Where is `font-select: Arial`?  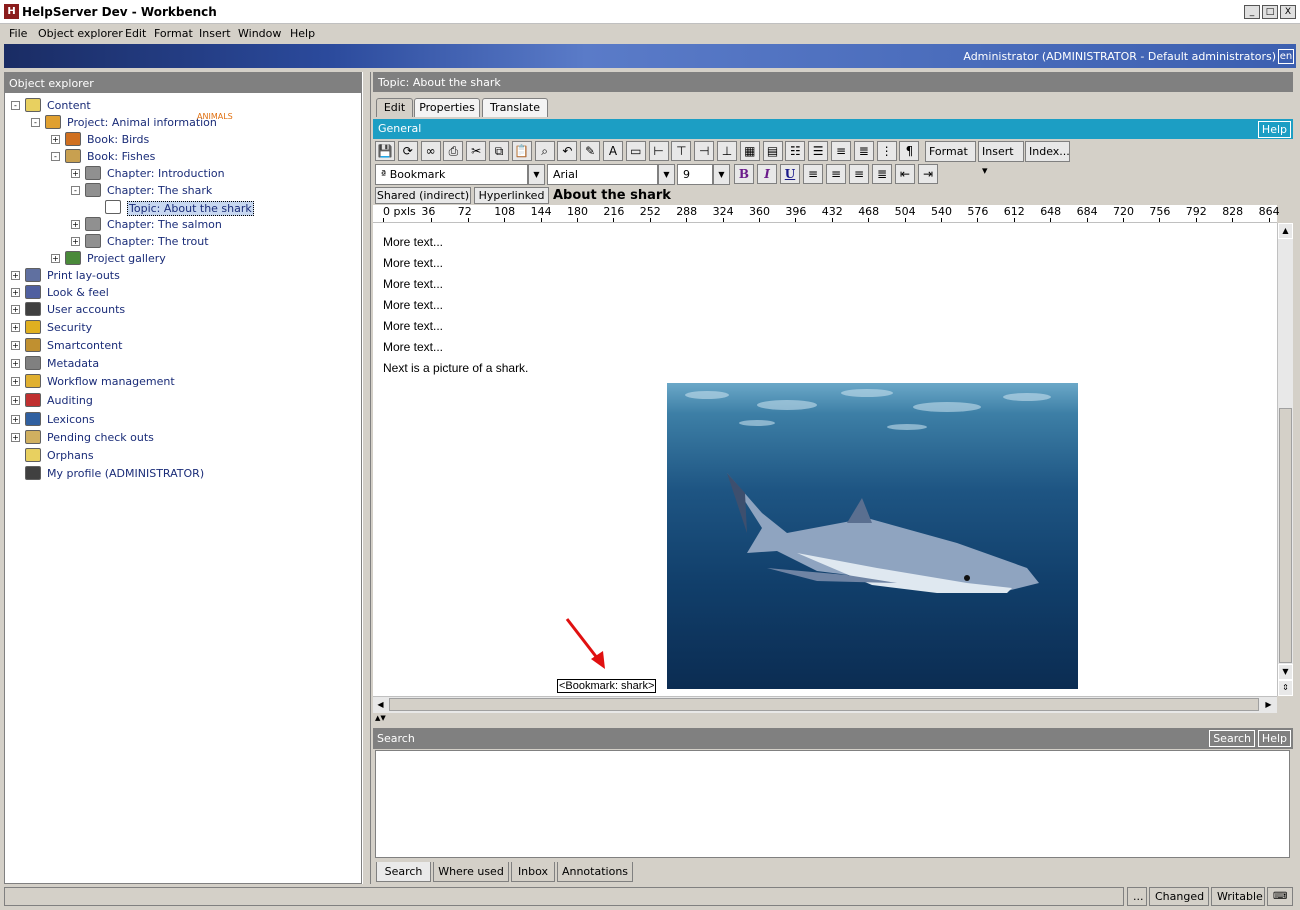 font-select: Arial is located at coordinates (602, 174).